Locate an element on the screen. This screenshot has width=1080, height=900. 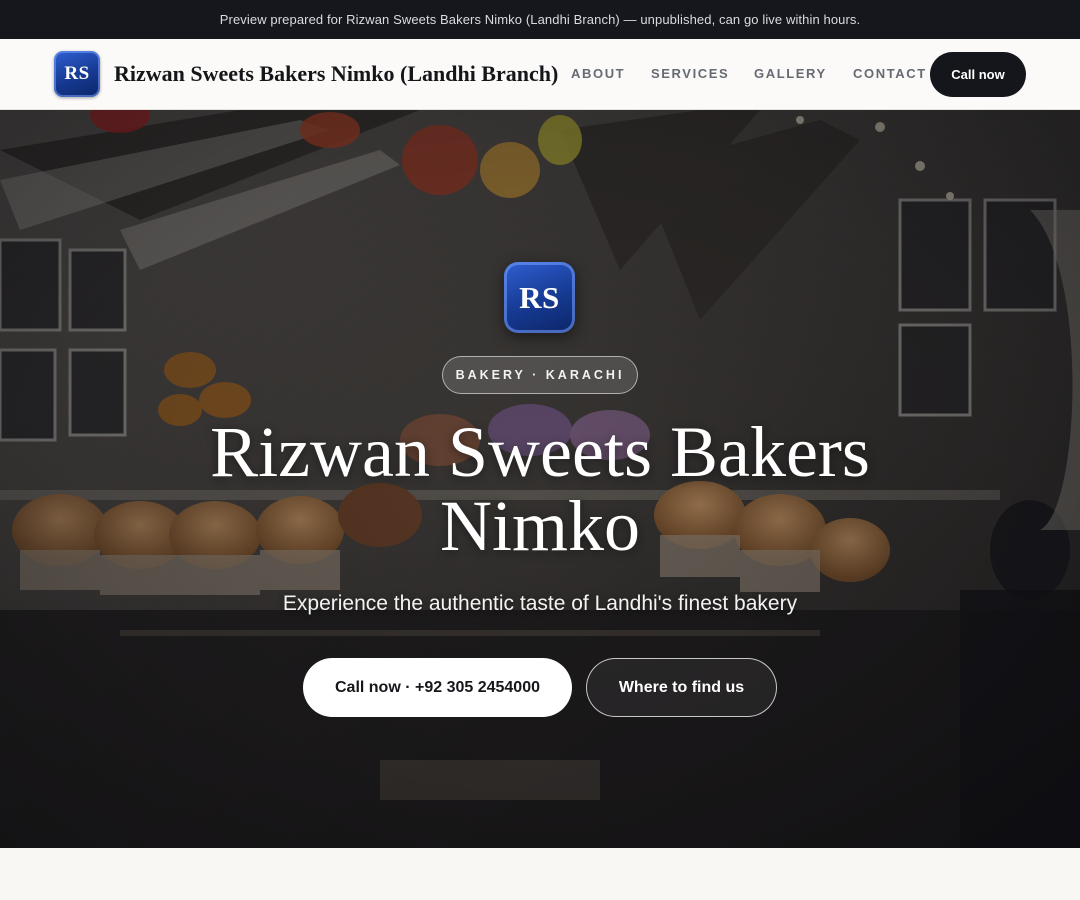
brand-logo-initials: RS is located at coordinates (77, 73).